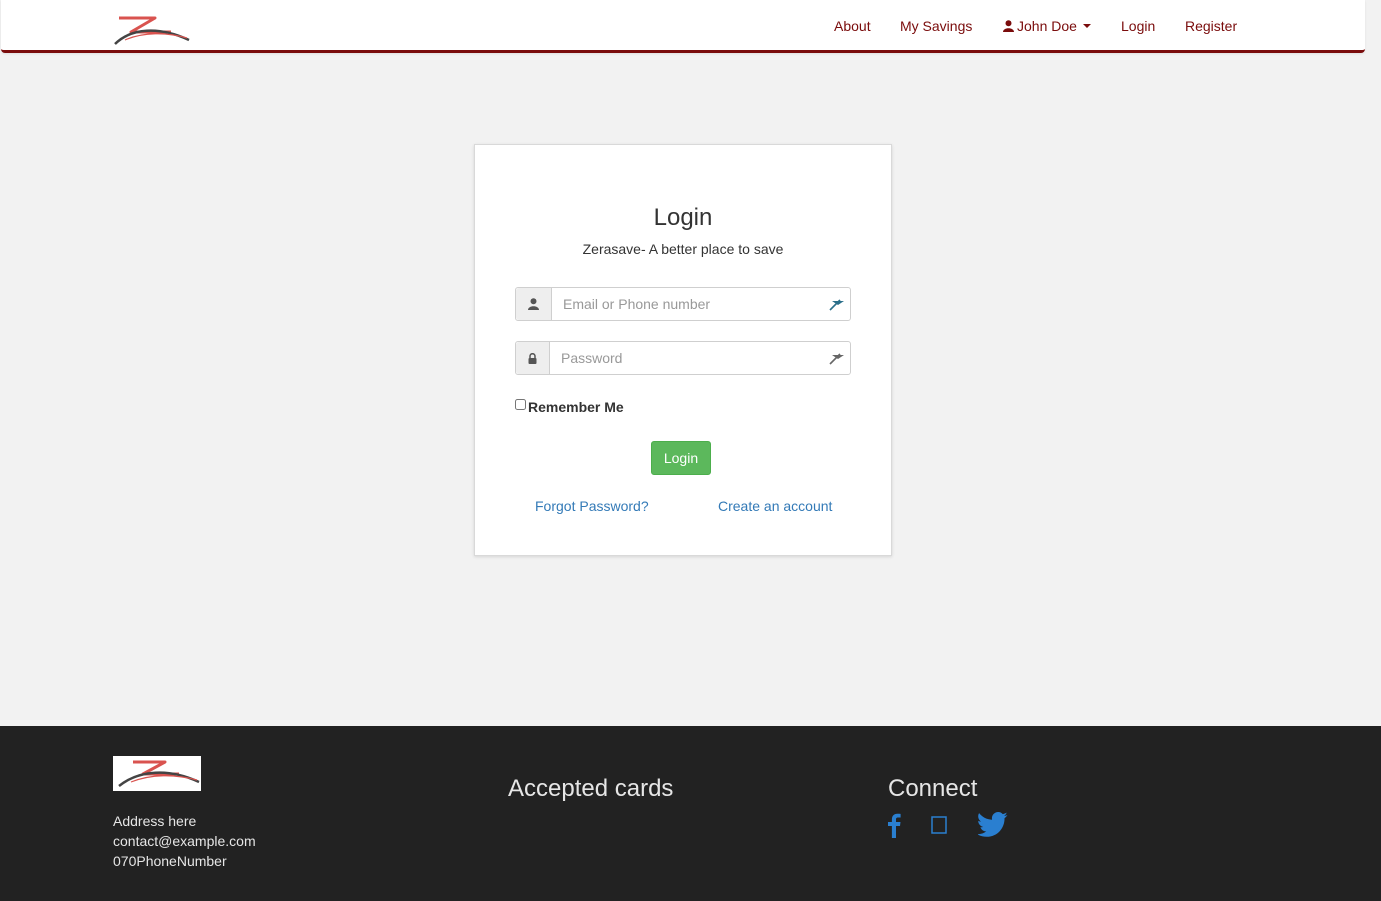 Image resolution: width=1381 pixels, height=901 pixels. I want to click on login-title: Login, so click(683, 217).